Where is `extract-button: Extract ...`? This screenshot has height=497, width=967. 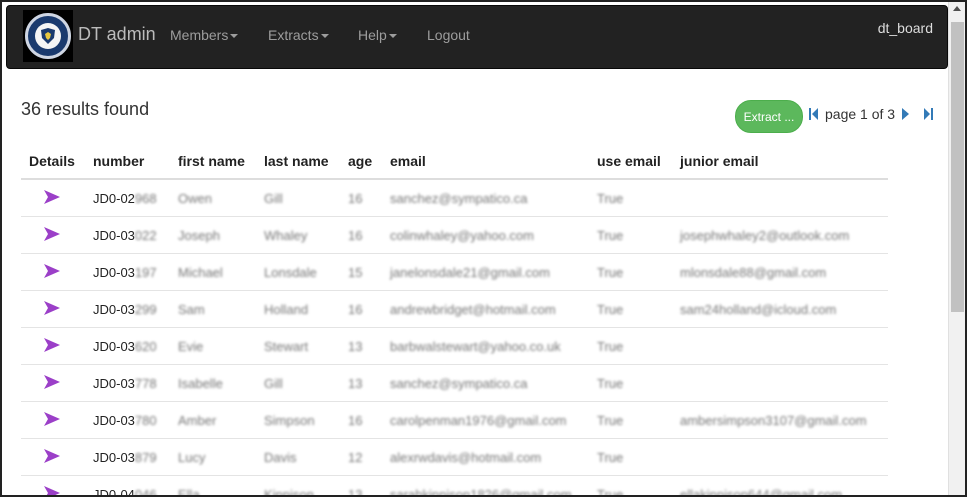
extract-button: Extract ... is located at coordinates (769, 116).